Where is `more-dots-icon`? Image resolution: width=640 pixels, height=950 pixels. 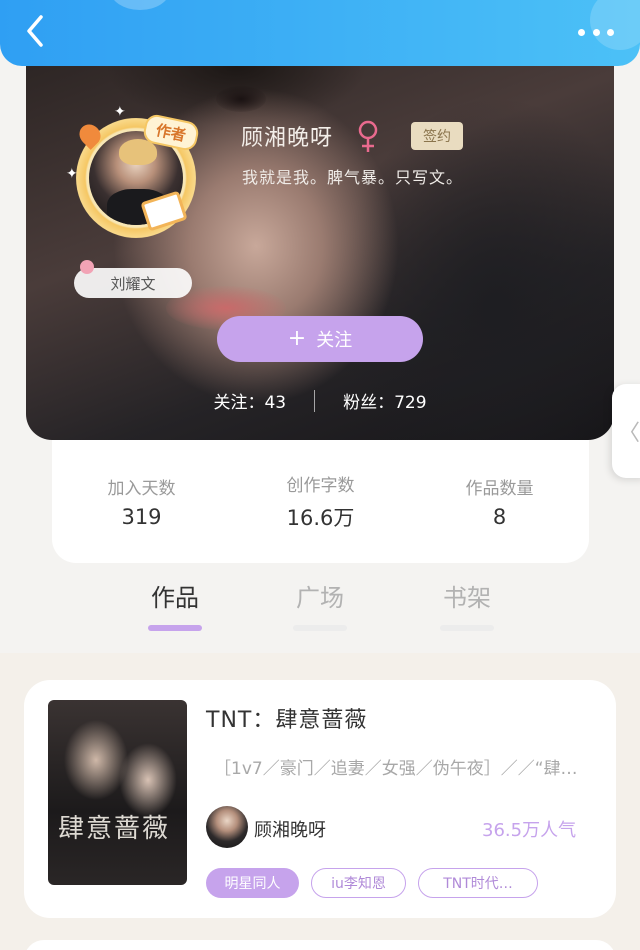 more-dots-icon is located at coordinates (581, 32).